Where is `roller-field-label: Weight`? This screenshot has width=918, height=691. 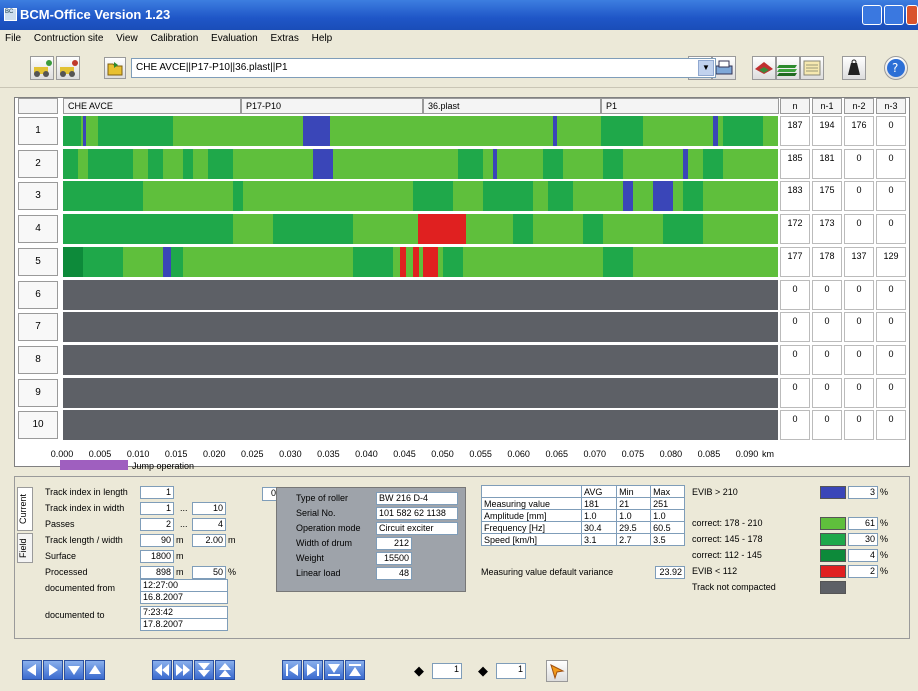
roller-field-label: Weight is located at coordinates (310, 558).